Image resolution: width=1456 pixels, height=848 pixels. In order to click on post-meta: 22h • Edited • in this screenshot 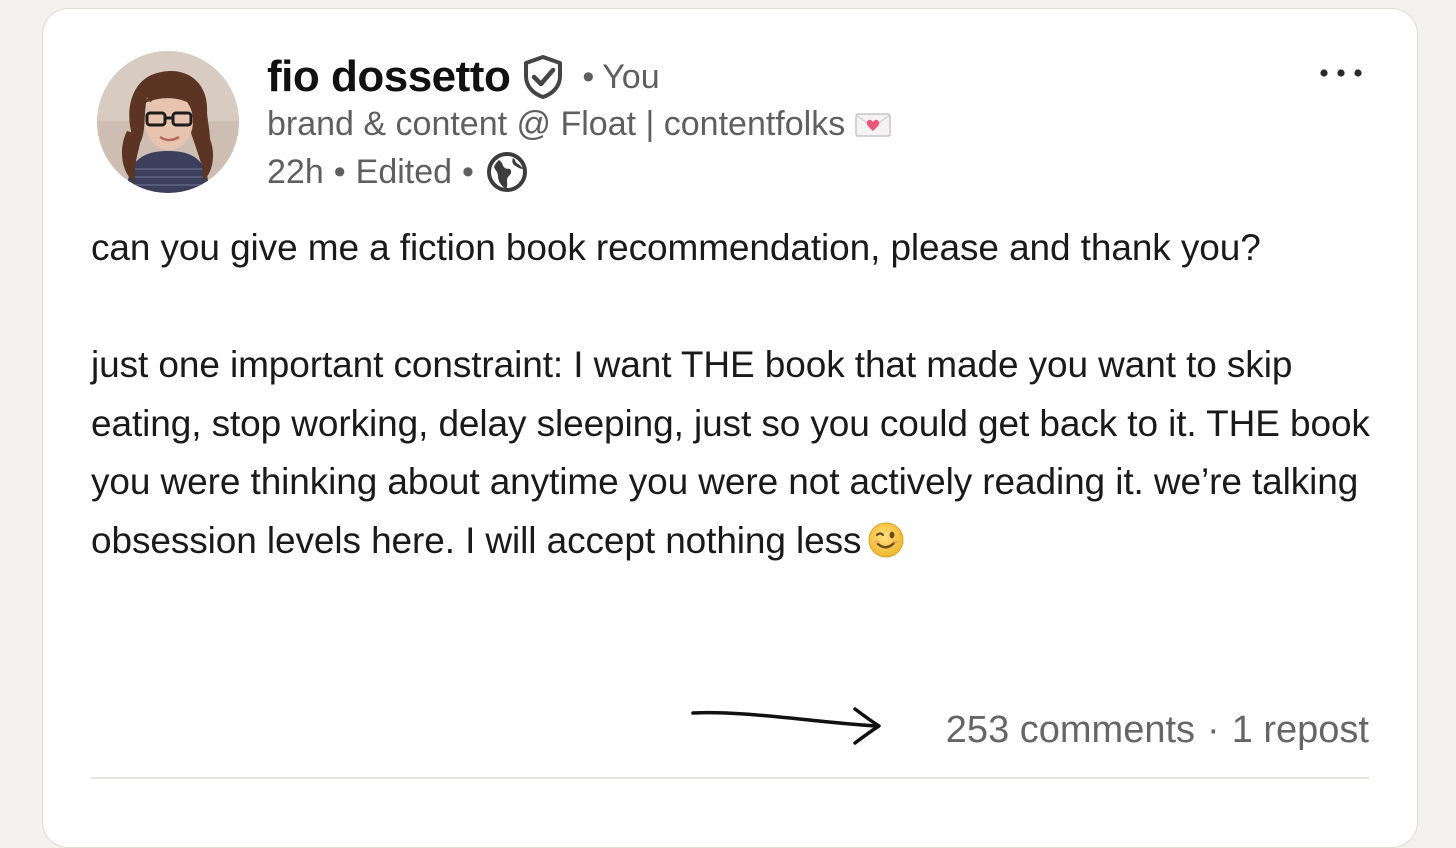, I will do `click(397, 172)`.